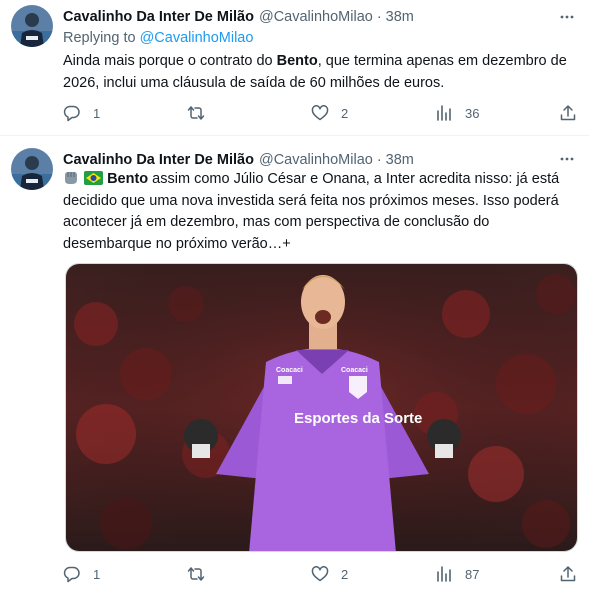 Image resolution: width=589 pixels, height=602 pixels. Describe the element at coordinates (457, 113) in the screenshot. I see `views-button: 36` at that location.